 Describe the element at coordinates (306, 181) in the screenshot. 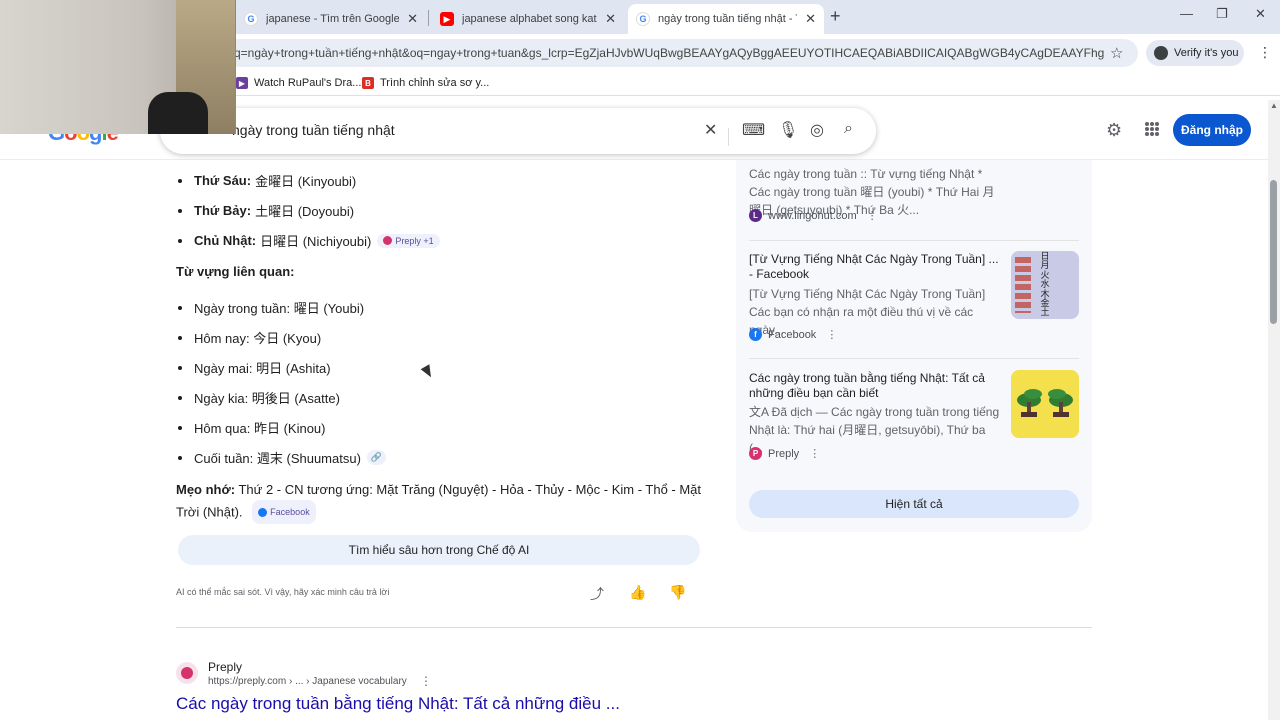

I see `day-text: 金曜日 (Kinyoubi)` at that location.